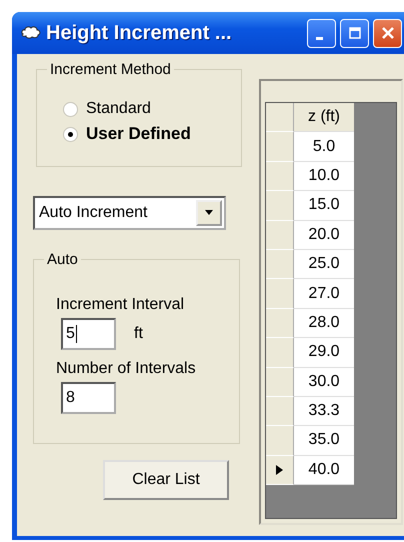 Image resolution: width=404 pixels, height=542 pixels. What do you see at coordinates (166, 480) in the screenshot?
I see `clear-list-button: Clear List` at bounding box center [166, 480].